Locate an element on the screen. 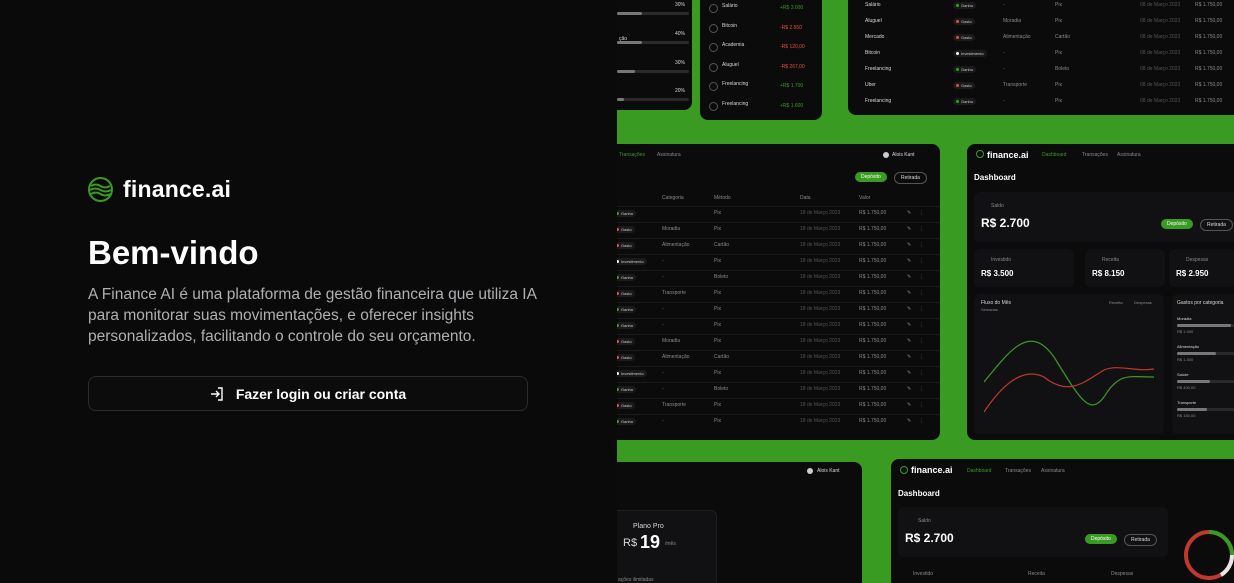 The height and width of the screenshot is (583, 1234). status-label: Ganho is located at coordinates (627, 213).